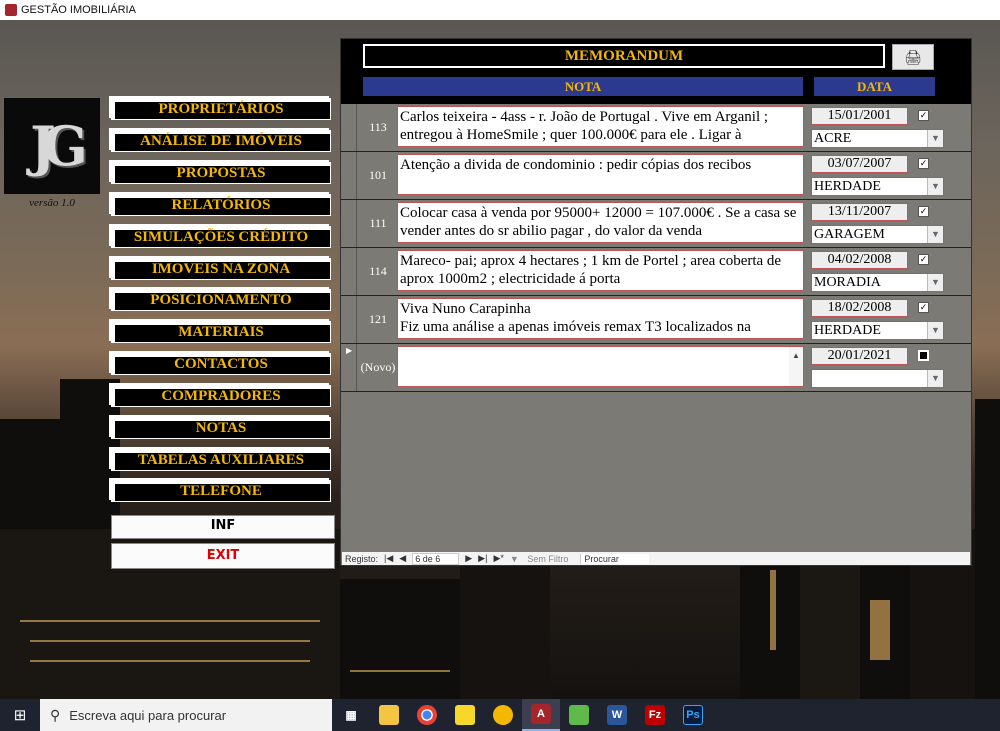 The image size is (1000, 731). Describe the element at coordinates (221, 300) in the screenshot. I see `posicionamento-button: POSICIONAMENTO` at that location.